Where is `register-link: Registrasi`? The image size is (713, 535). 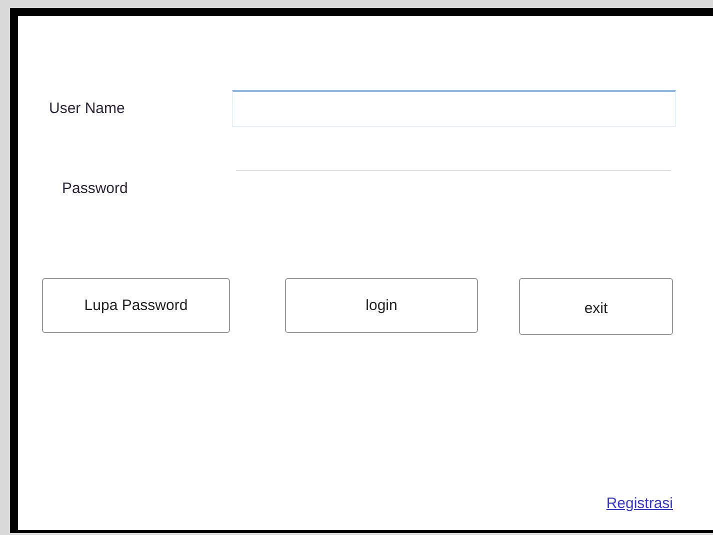
register-link: Registrasi is located at coordinates (639, 503).